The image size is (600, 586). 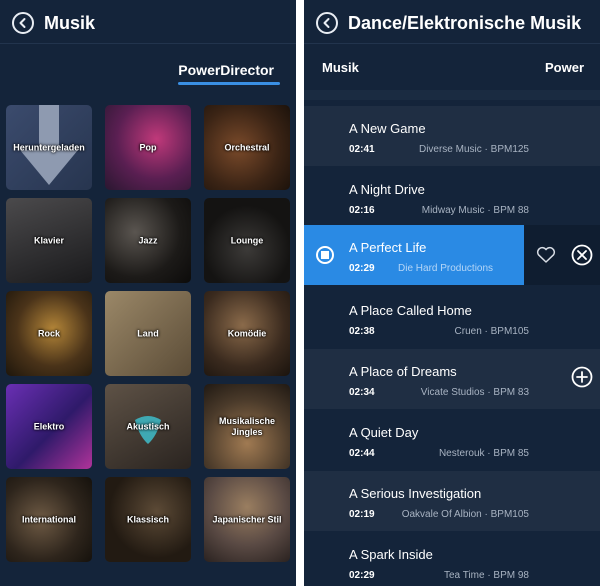 What do you see at coordinates (384, 432) in the screenshot?
I see `track-title: A Quiet Day` at bounding box center [384, 432].